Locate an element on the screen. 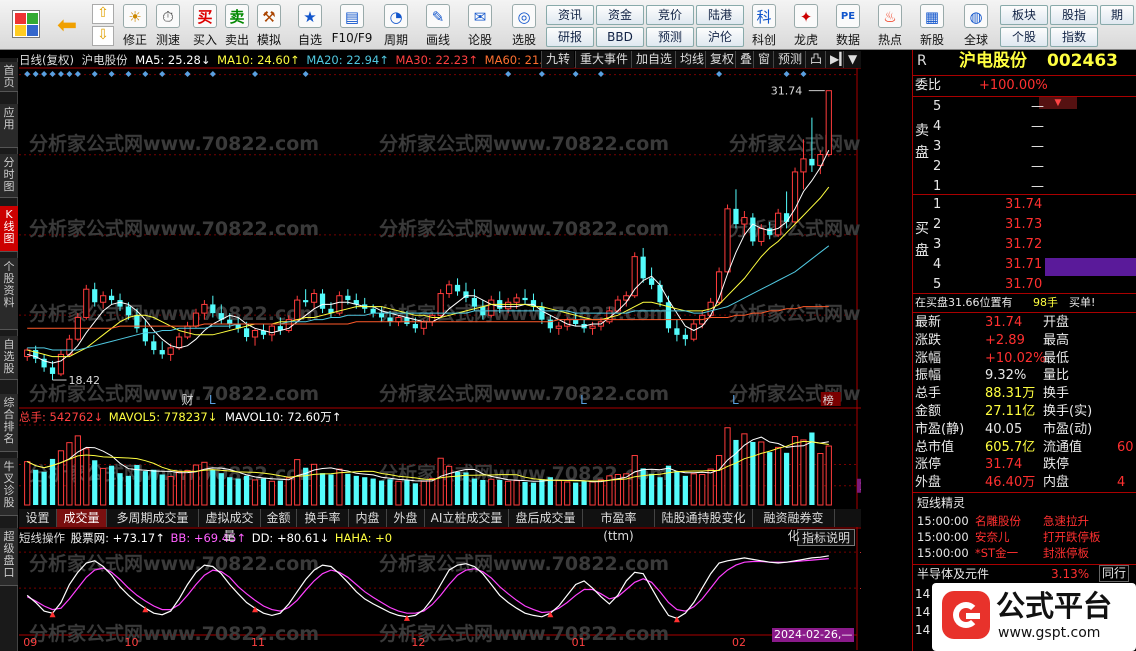  discuss-button: ✉ 论股 is located at coordinates (480, 25).